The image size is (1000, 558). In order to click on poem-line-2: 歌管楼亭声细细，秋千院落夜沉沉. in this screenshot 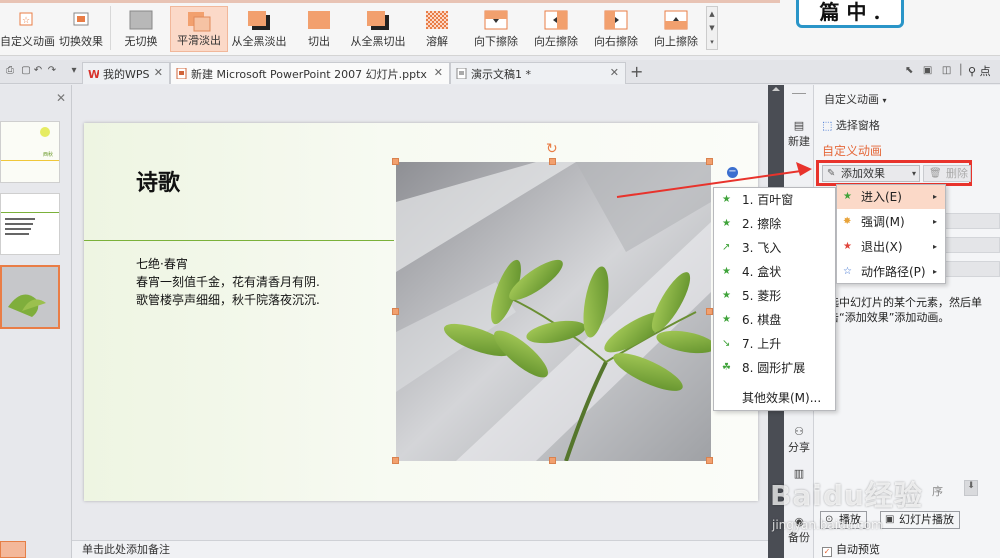, I will do `click(228, 299)`.